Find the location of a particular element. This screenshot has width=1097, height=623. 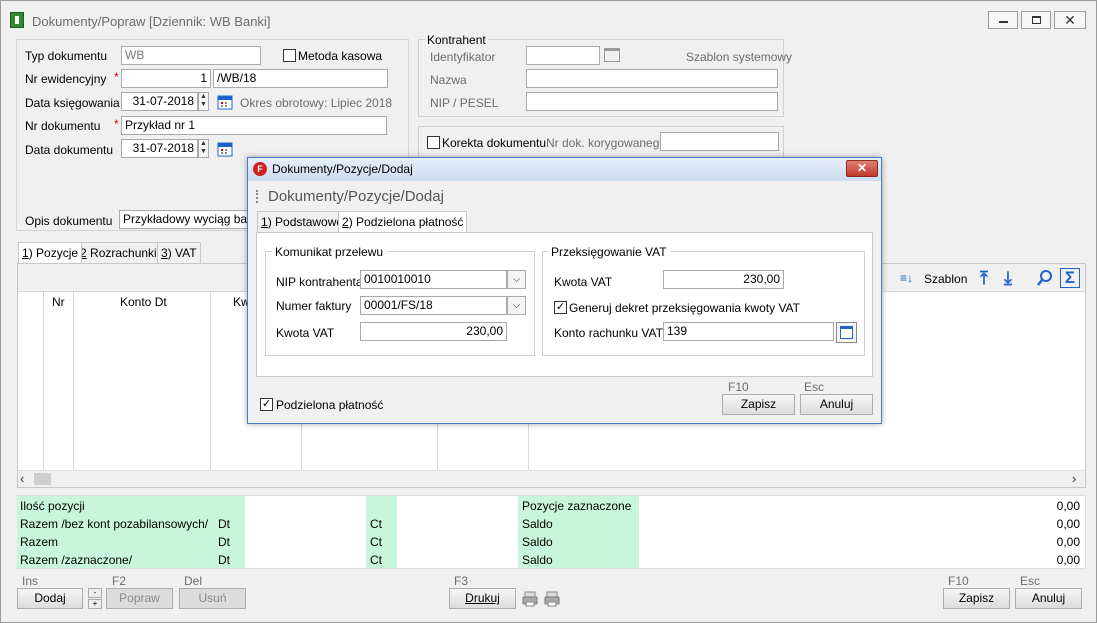

col-header-konto-dt: Konto Dt is located at coordinates (143, 302).